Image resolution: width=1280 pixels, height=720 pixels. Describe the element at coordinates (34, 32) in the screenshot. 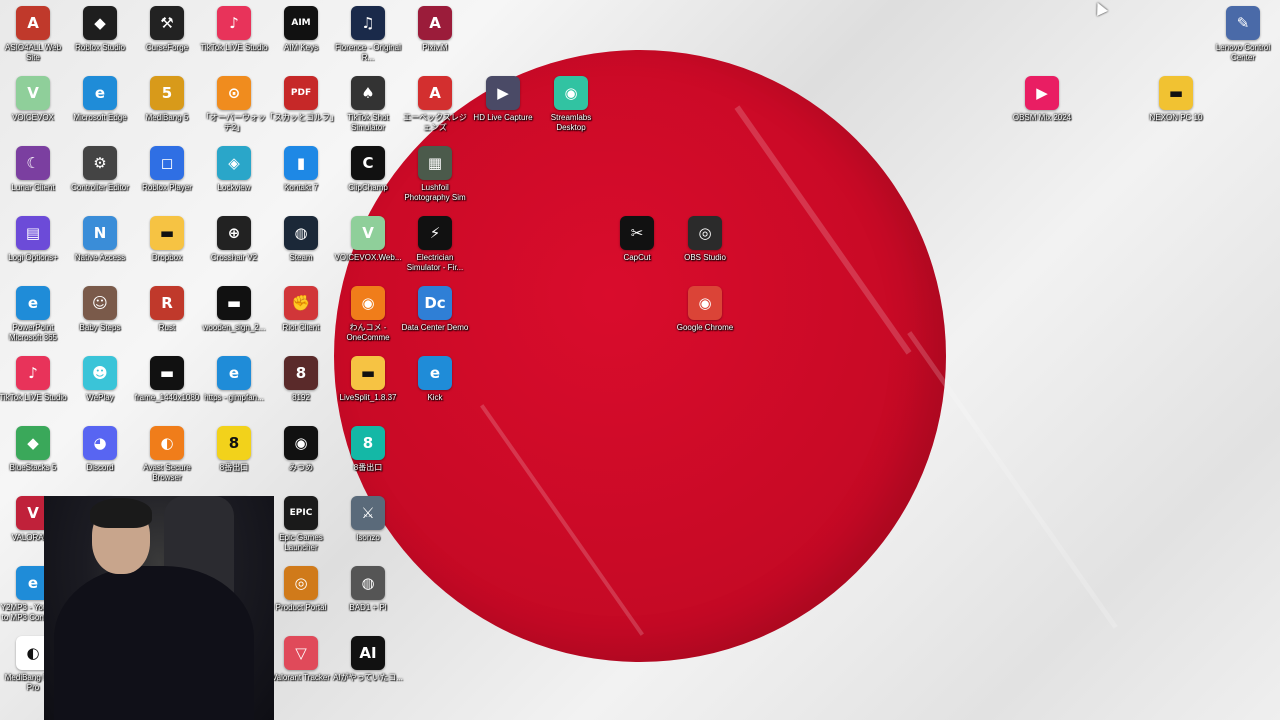

I see `desktop-shortcut: A ASIO4ALL Web Site` at that location.